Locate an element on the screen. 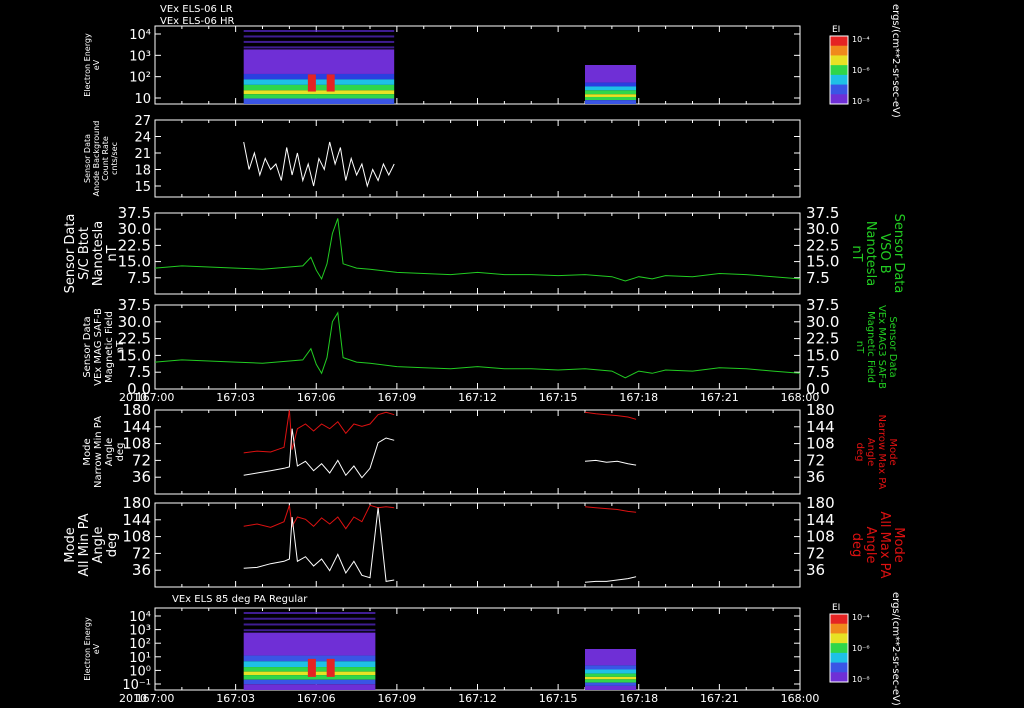  y-axis-label-line: eV is located at coordinates (96, 648).